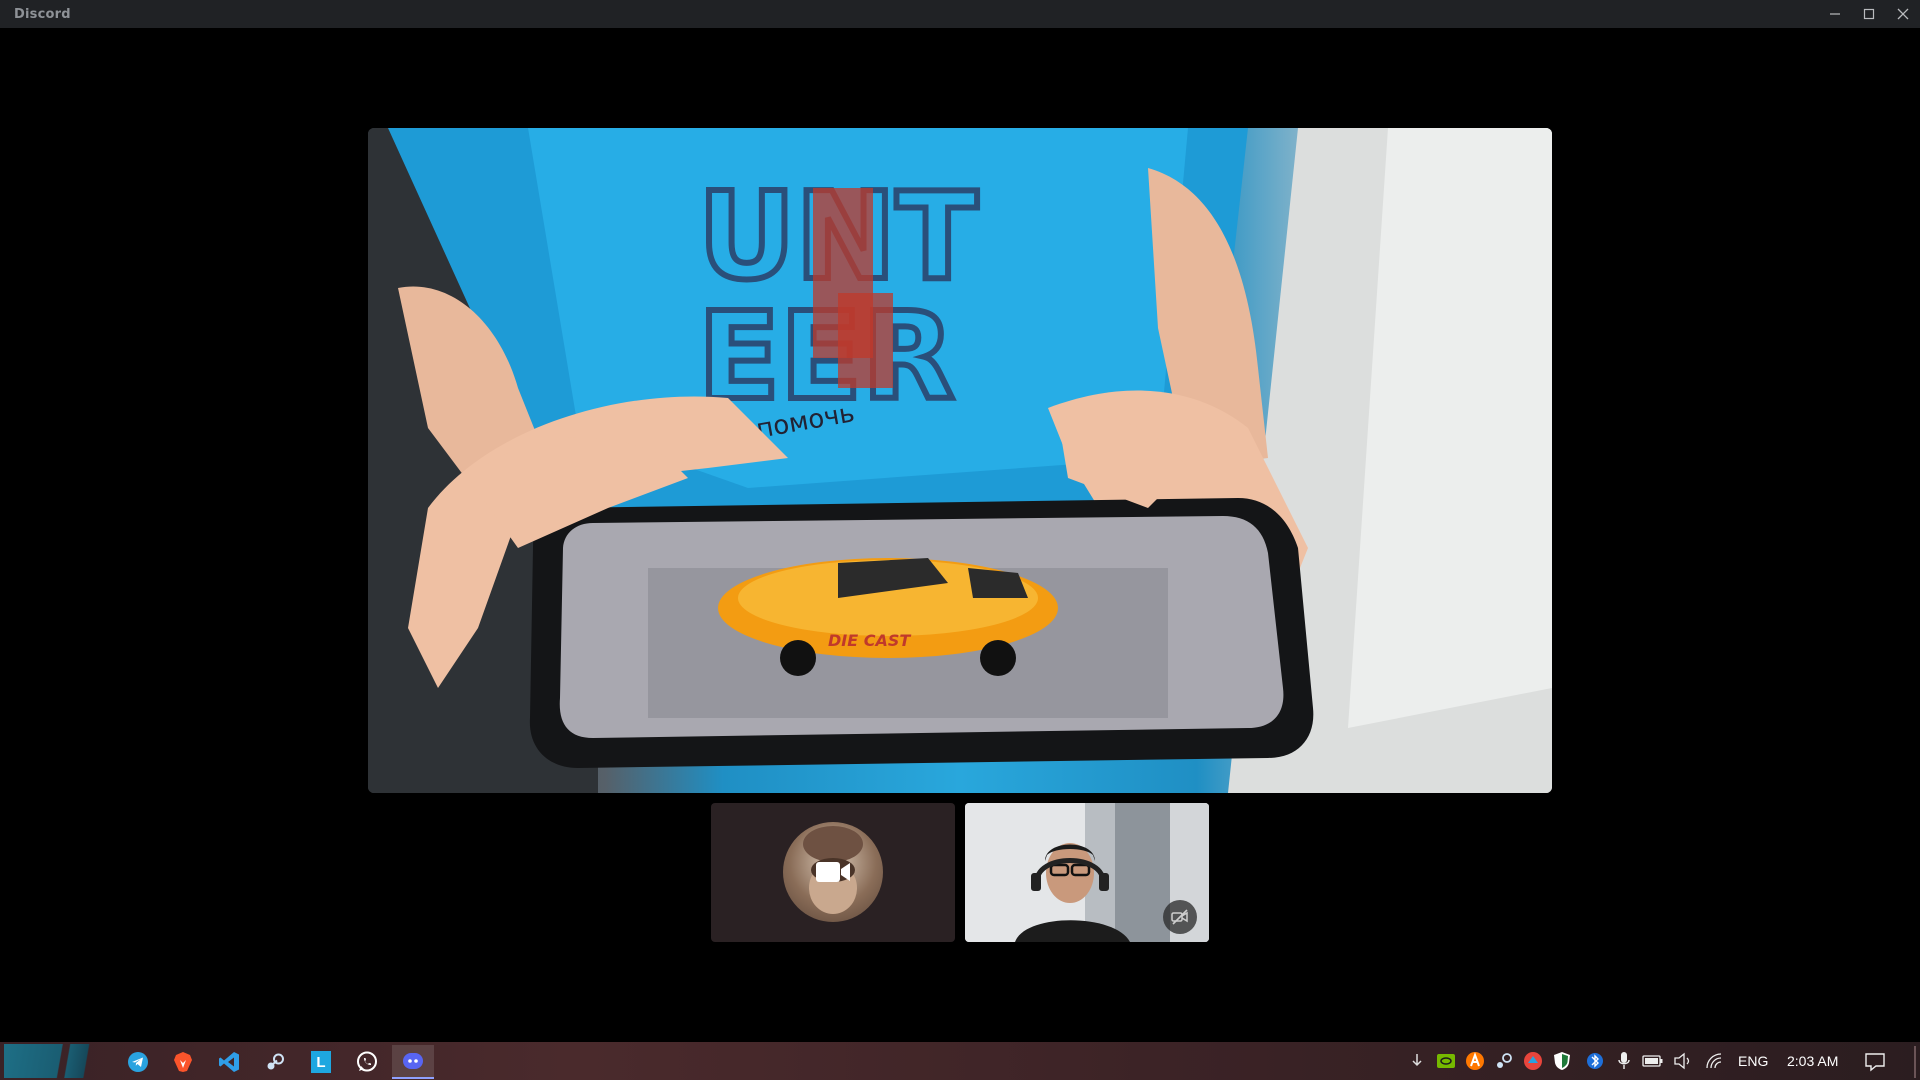 The width and height of the screenshot is (1920, 1080). I want to click on video-off-icon, so click(1180, 917).